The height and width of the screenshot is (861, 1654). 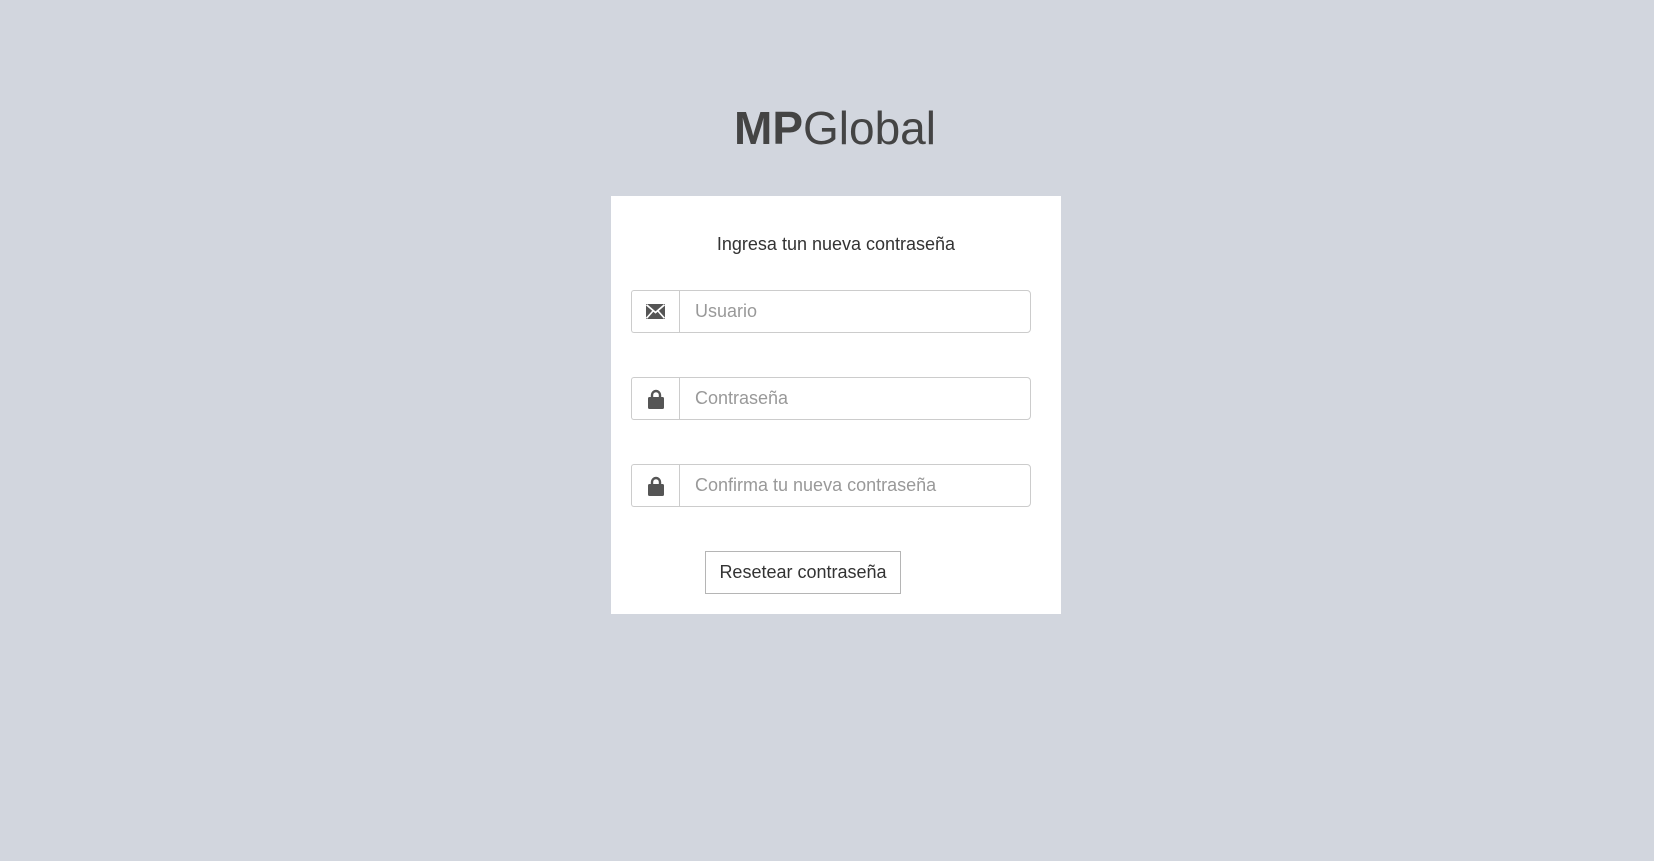 I want to click on reset-password-button: Resetear contraseña, so click(x=803, y=572).